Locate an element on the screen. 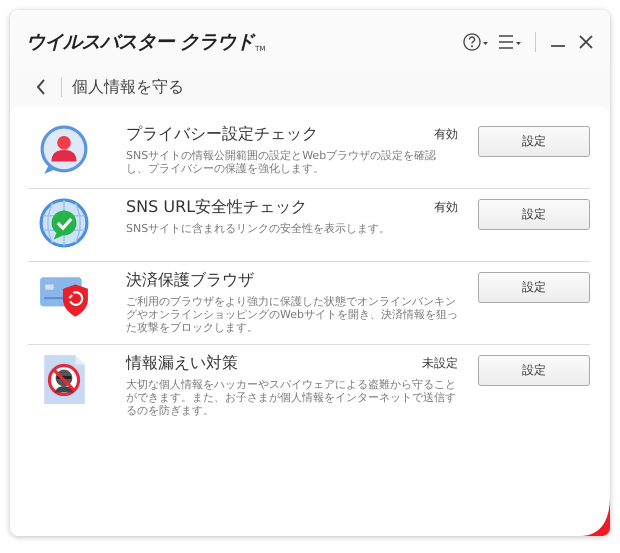  feature-title: SNS URL安全性チェック is located at coordinates (217, 207).